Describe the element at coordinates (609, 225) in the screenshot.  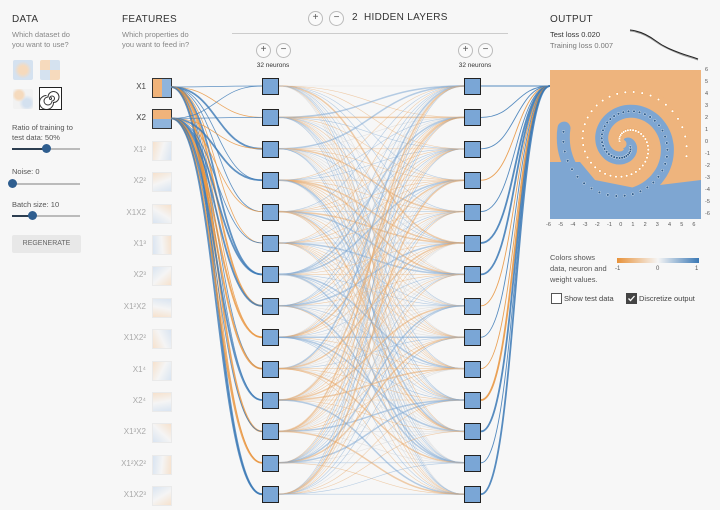
I see `x-tick-label: -1` at that location.